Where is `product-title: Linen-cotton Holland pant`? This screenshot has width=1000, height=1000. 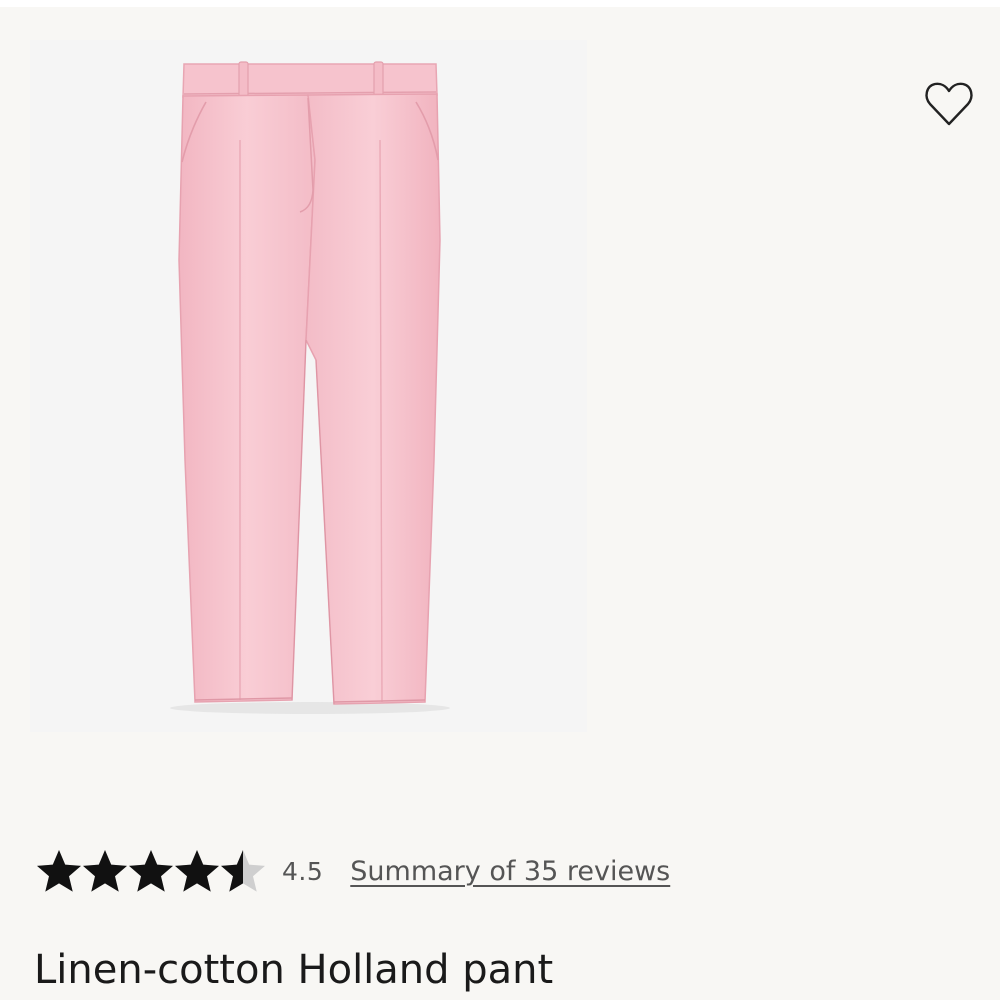
product-title: Linen-cotton Holland pant is located at coordinates (294, 970).